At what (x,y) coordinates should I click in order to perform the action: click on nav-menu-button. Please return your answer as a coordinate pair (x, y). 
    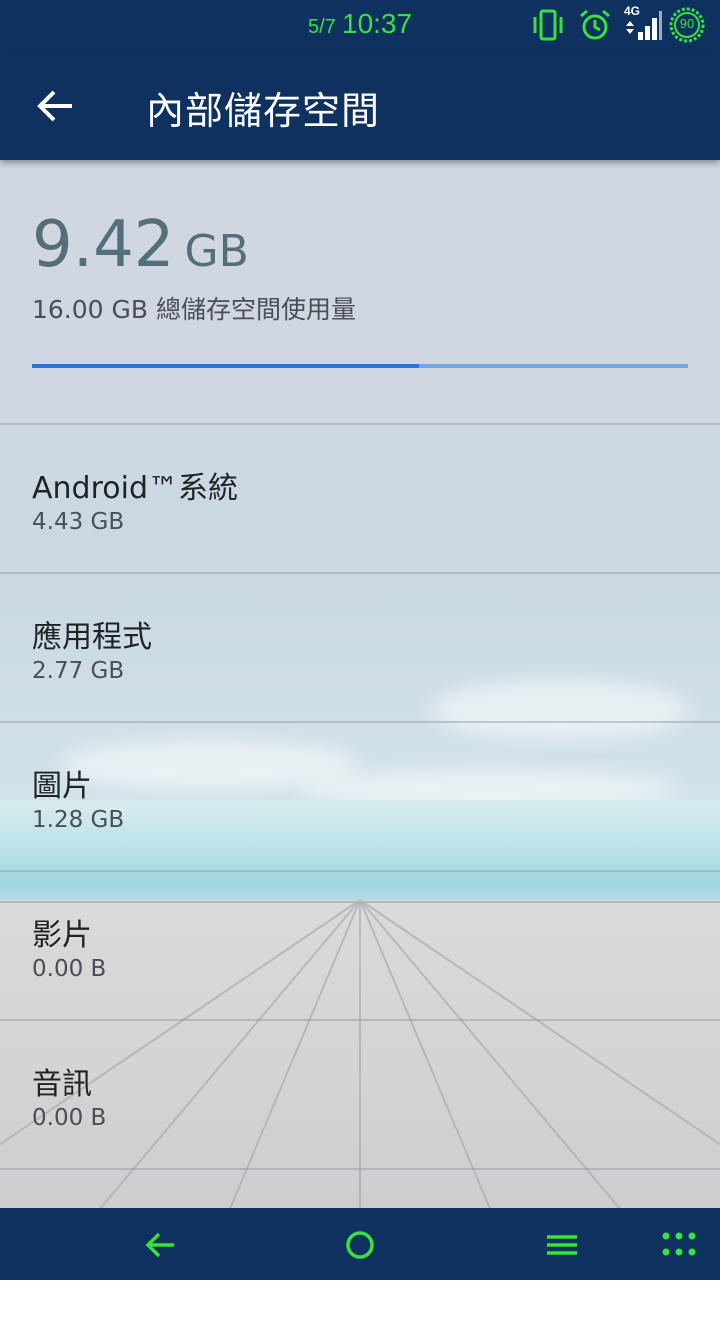
    Looking at the image, I should click on (679, 1245).